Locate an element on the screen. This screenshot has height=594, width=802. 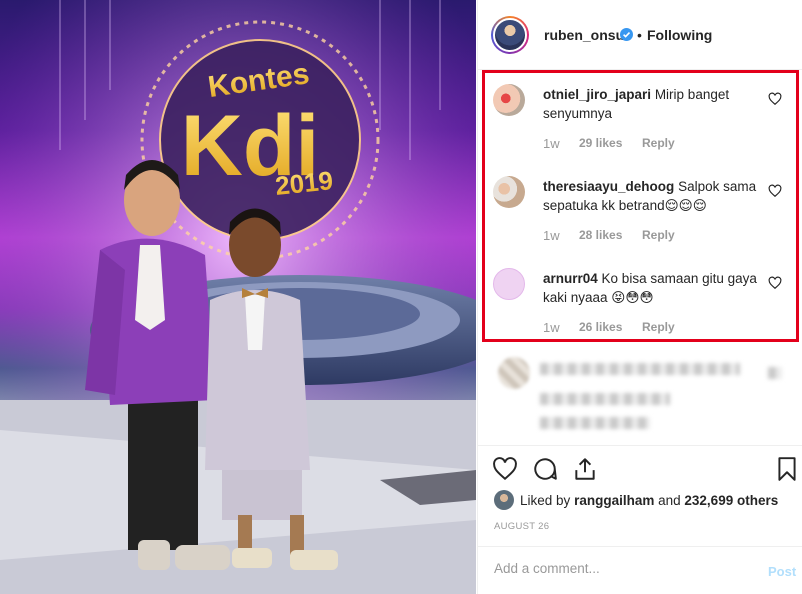
author-username: ruben_onsu is located at coordinates (584, 35).